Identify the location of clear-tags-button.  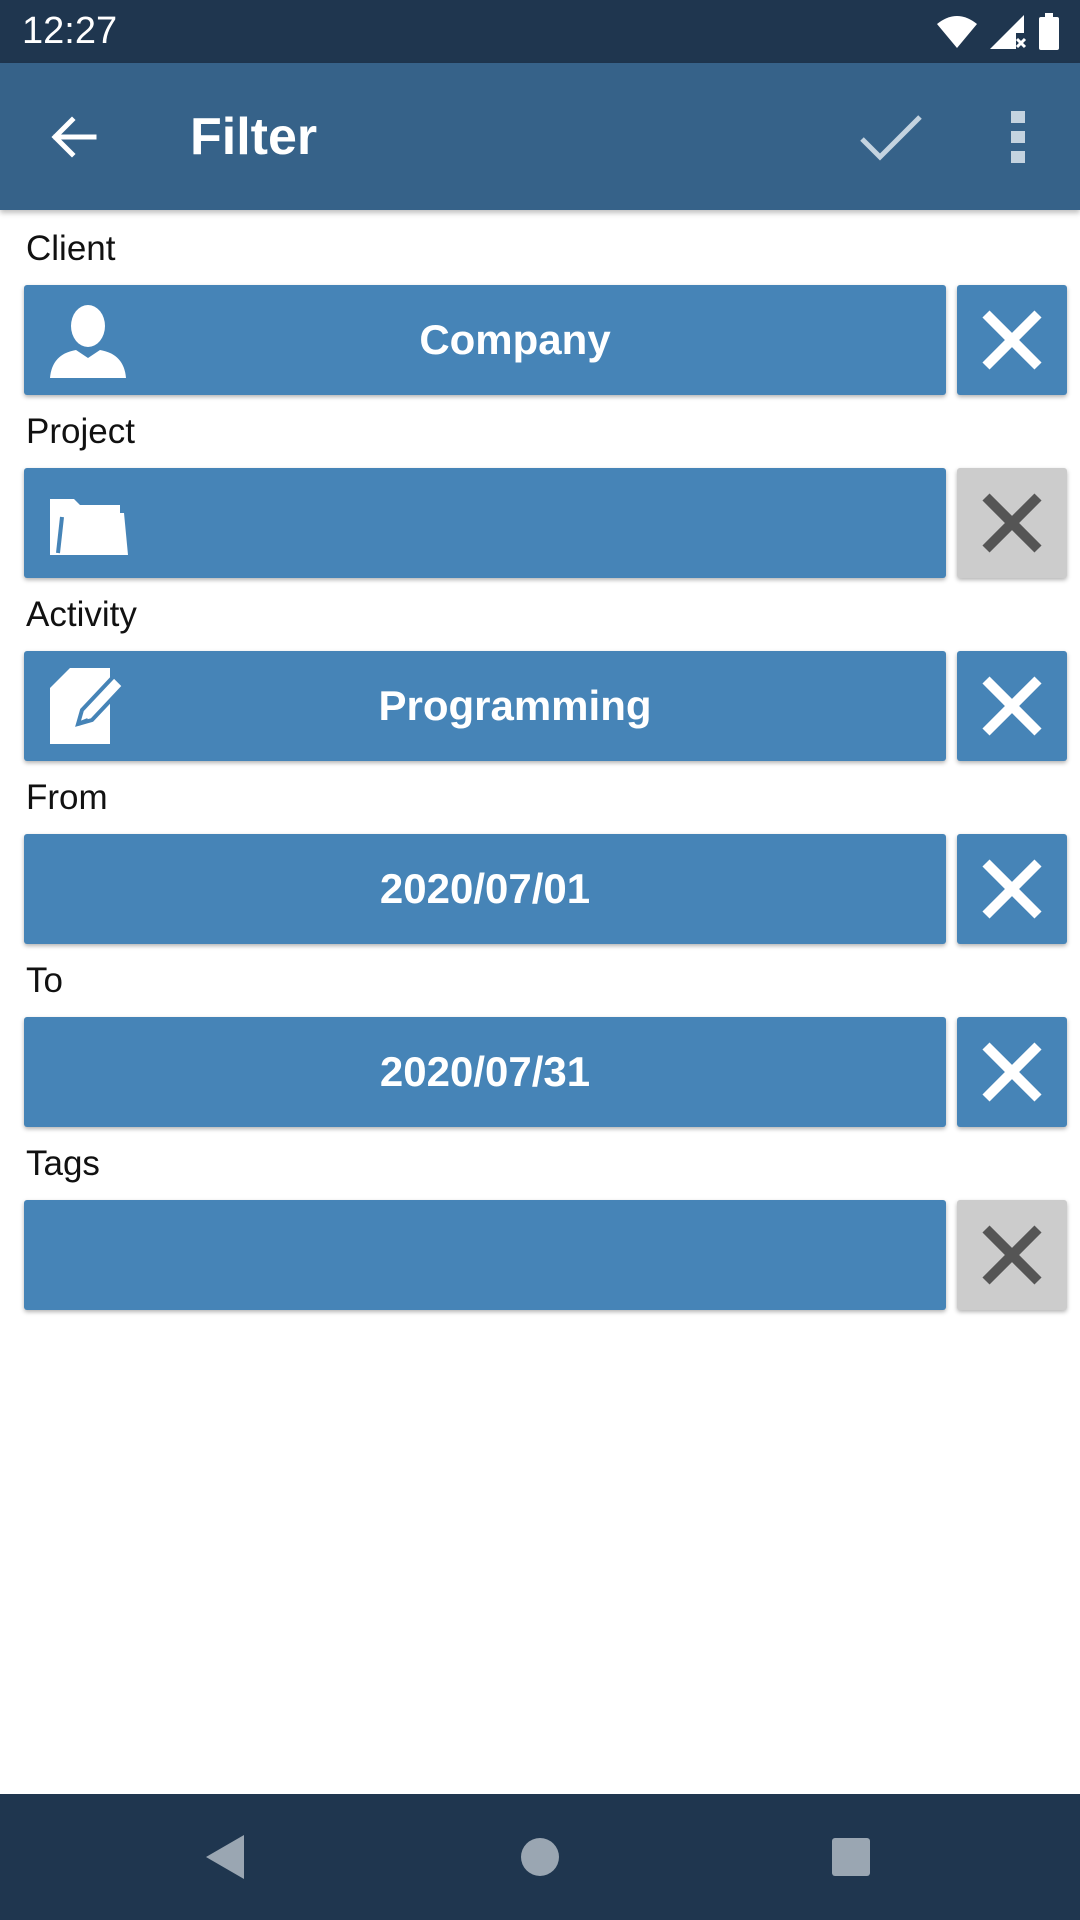
(1012, 1255).